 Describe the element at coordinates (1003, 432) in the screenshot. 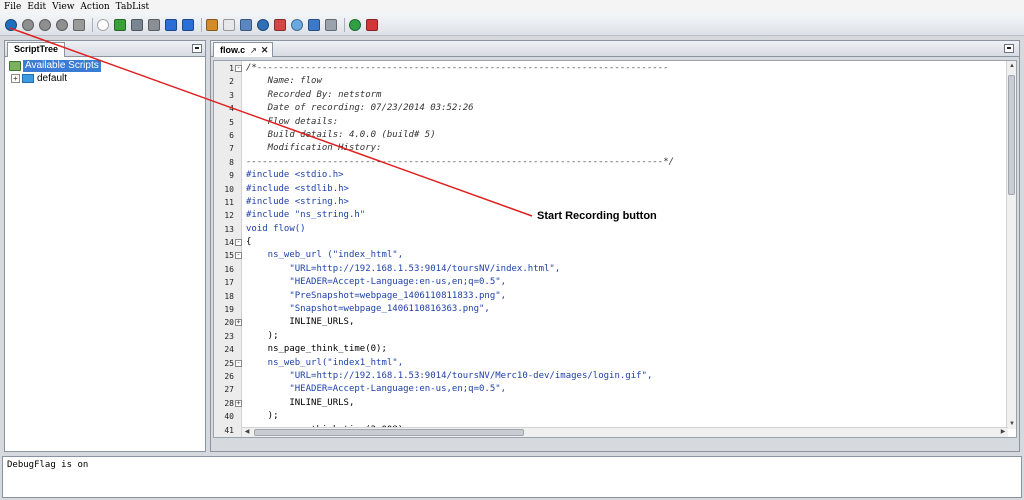

I see `scroll-right-icon: ▶` at that location.